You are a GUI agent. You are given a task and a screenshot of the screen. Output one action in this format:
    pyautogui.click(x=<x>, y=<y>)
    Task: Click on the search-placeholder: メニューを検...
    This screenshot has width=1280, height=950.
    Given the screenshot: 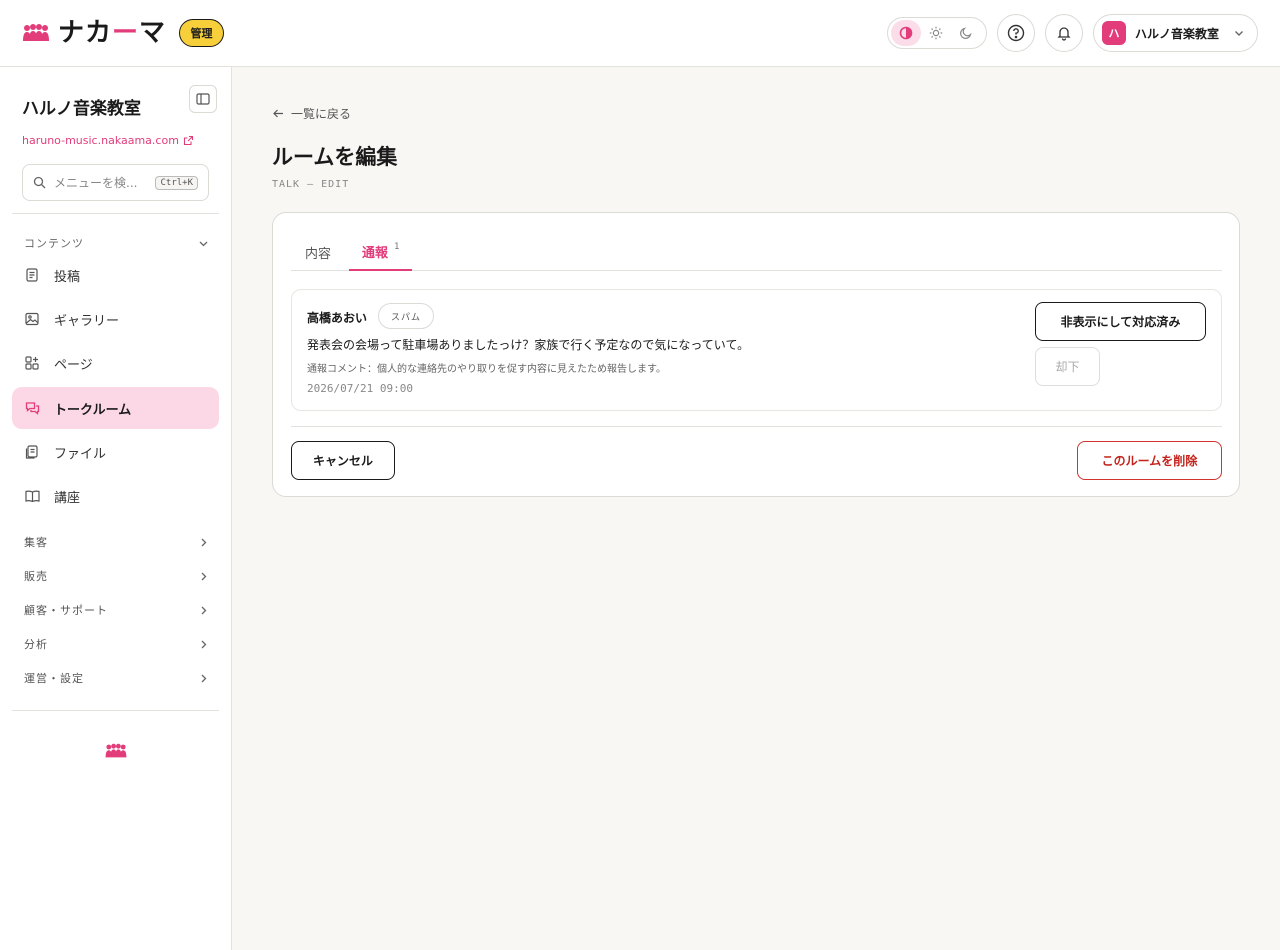 What is the action you would take?
    pyautogui.click(x=96, y=183)
    